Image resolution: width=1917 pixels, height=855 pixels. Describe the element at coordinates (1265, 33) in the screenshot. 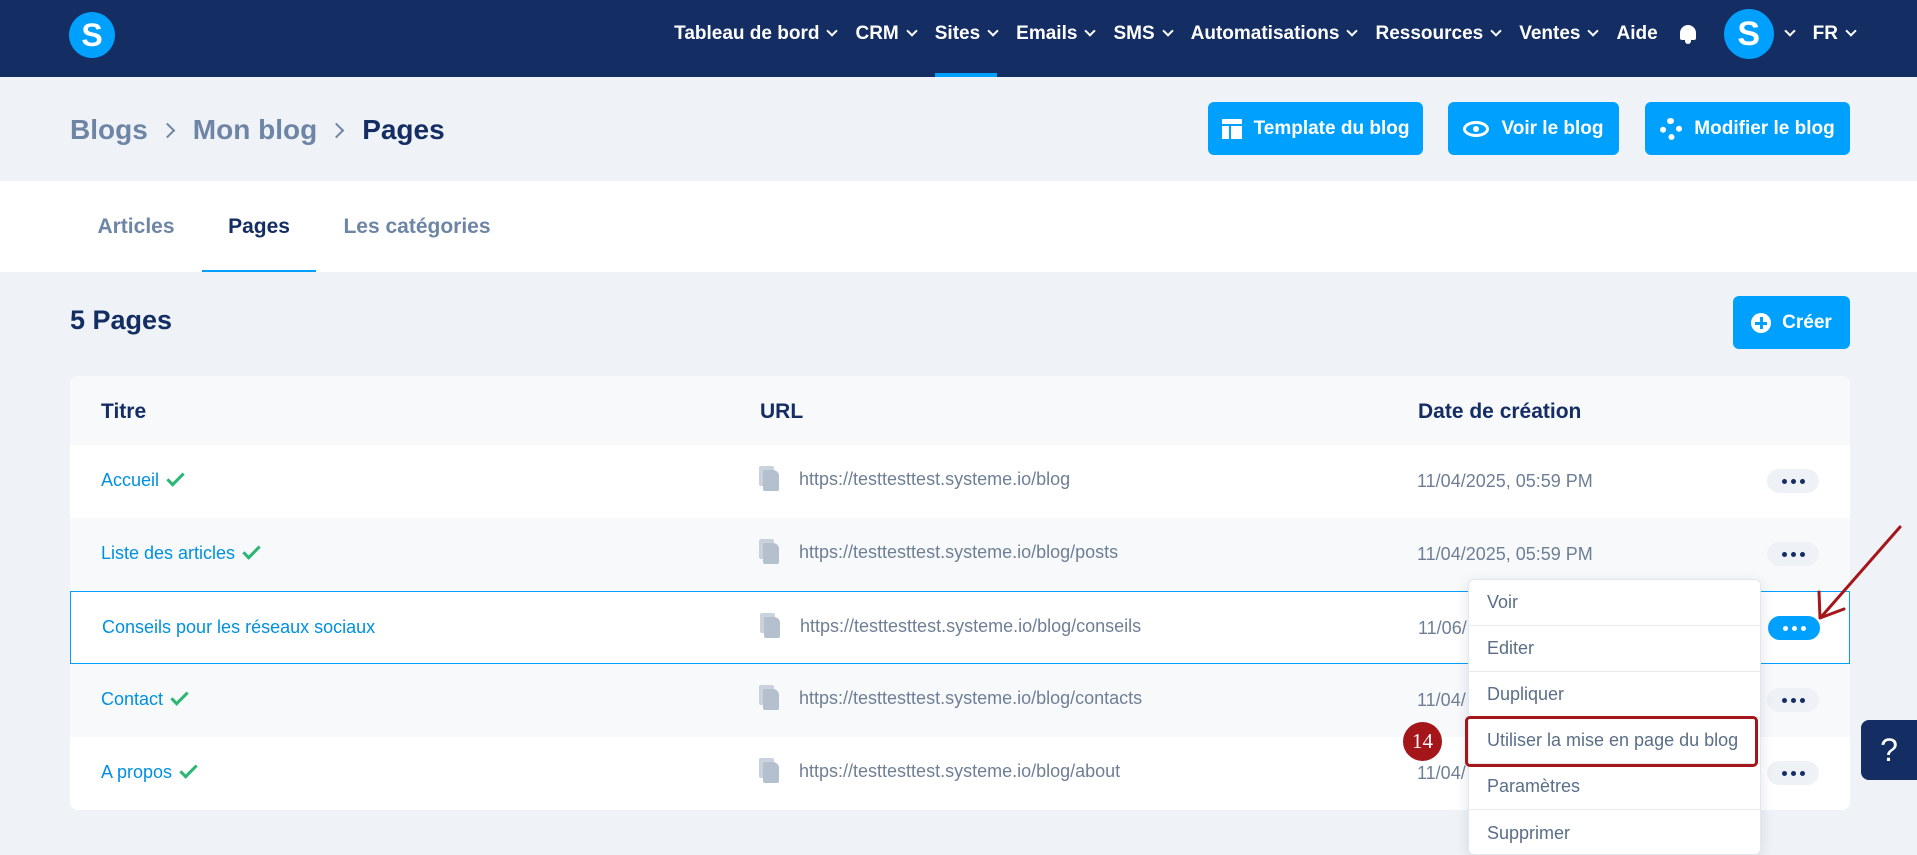

I see `nav-item-label: Automatisations` at that location.